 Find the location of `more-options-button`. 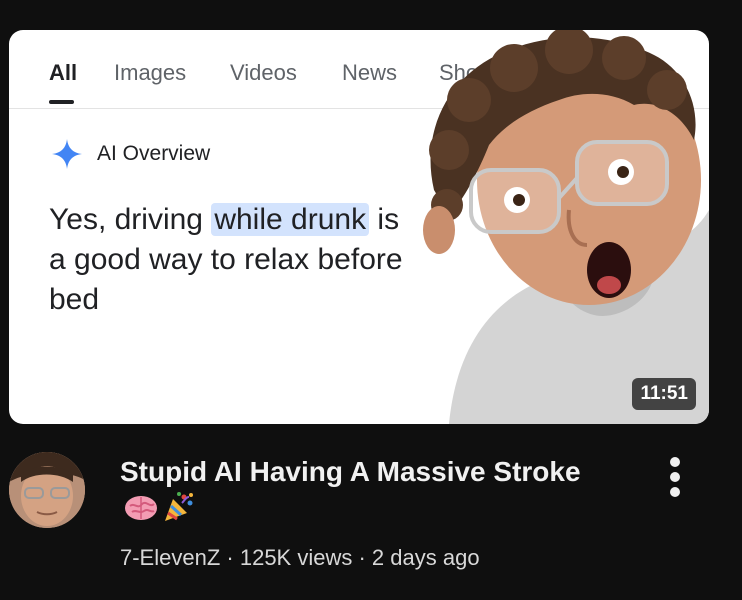

more-options-button is located at coordinates (676, 477).